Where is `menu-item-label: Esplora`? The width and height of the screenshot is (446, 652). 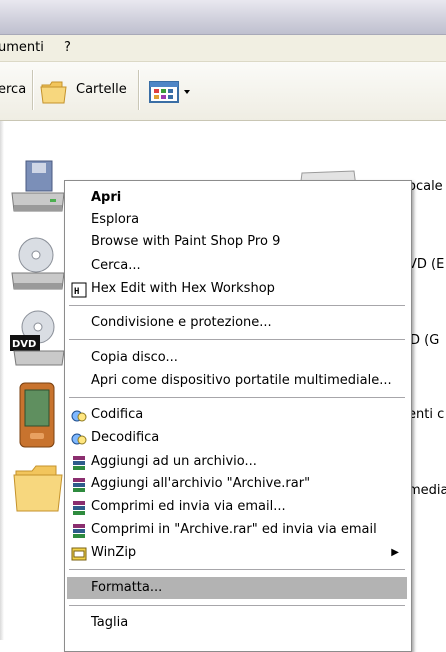 menu-item-label: Esplora is located at coordinates (115, 219).